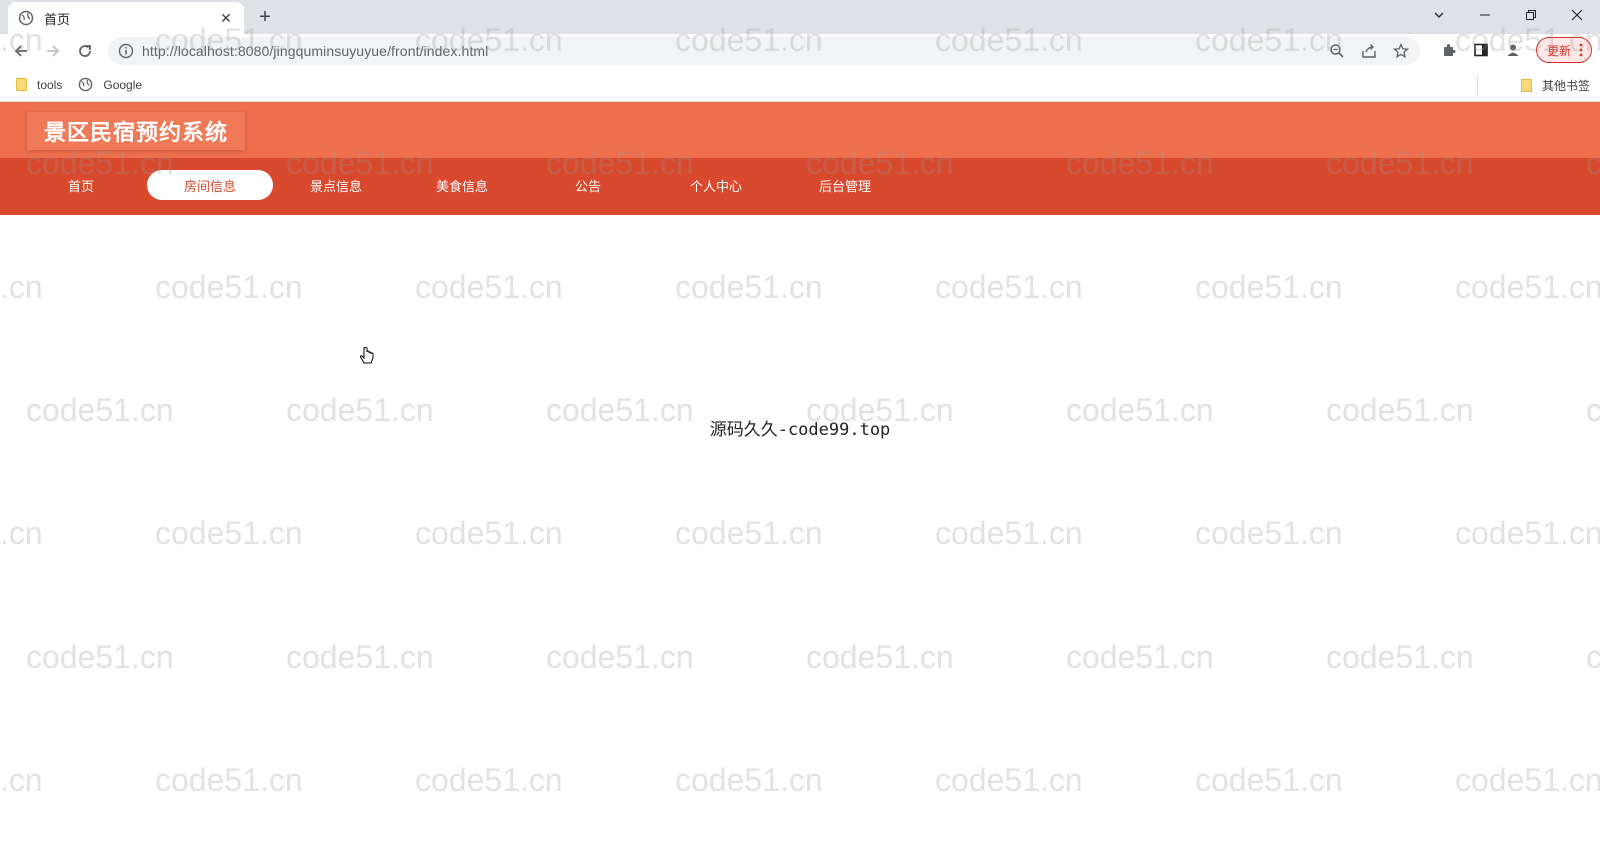  I want to click on site-title: 景区民宿预约系统, so click(136, 131).